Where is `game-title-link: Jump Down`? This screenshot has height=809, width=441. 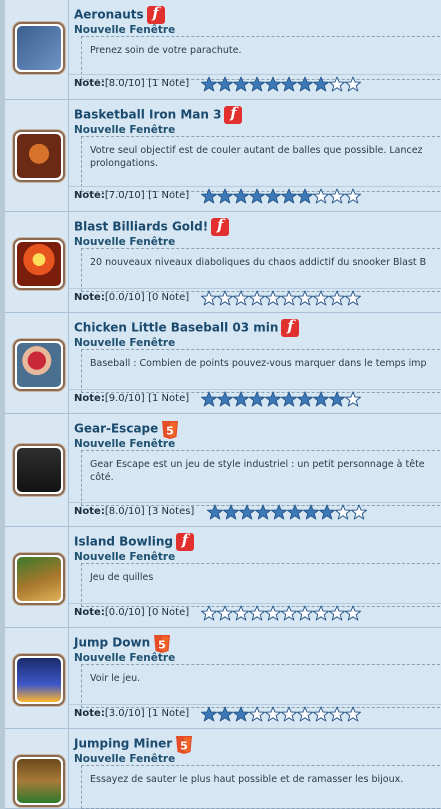 game-title-link: Jump Down is located at coordinates (112, 643).